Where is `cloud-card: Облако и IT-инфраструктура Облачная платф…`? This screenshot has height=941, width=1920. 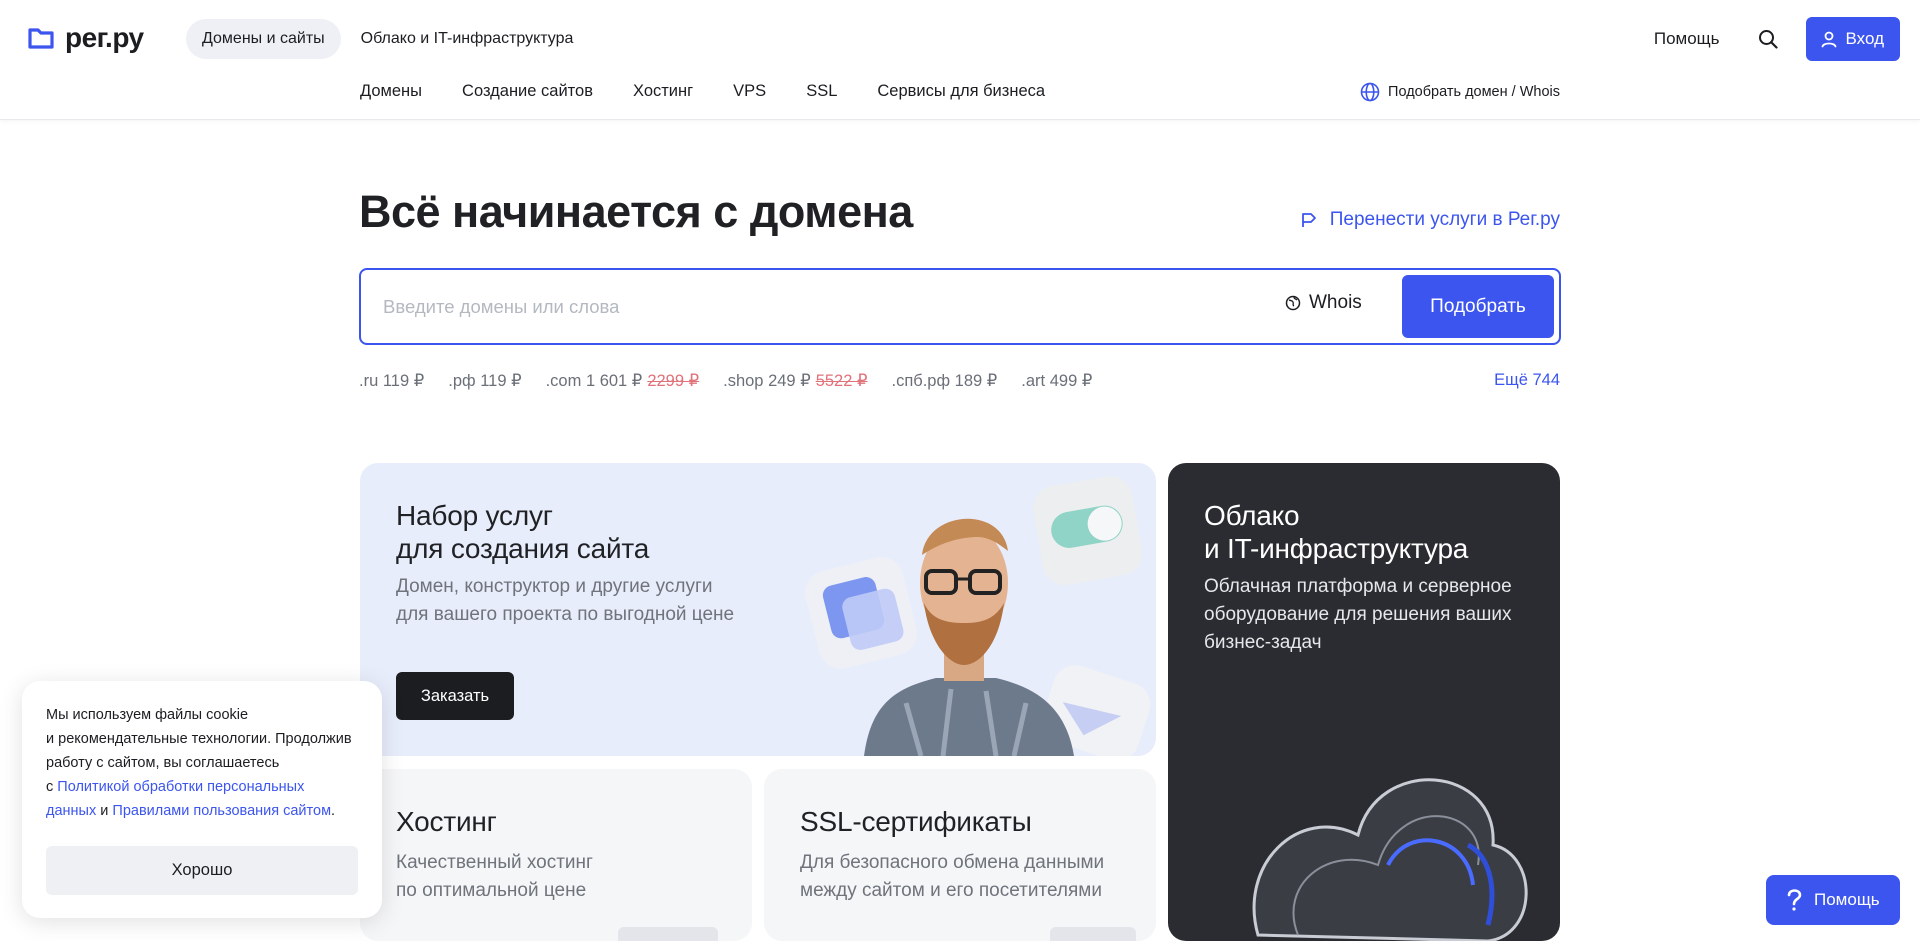 cloud-card: Облако и IT-инфраструктура Облачная платф… is located at coordinates (1364, 702).